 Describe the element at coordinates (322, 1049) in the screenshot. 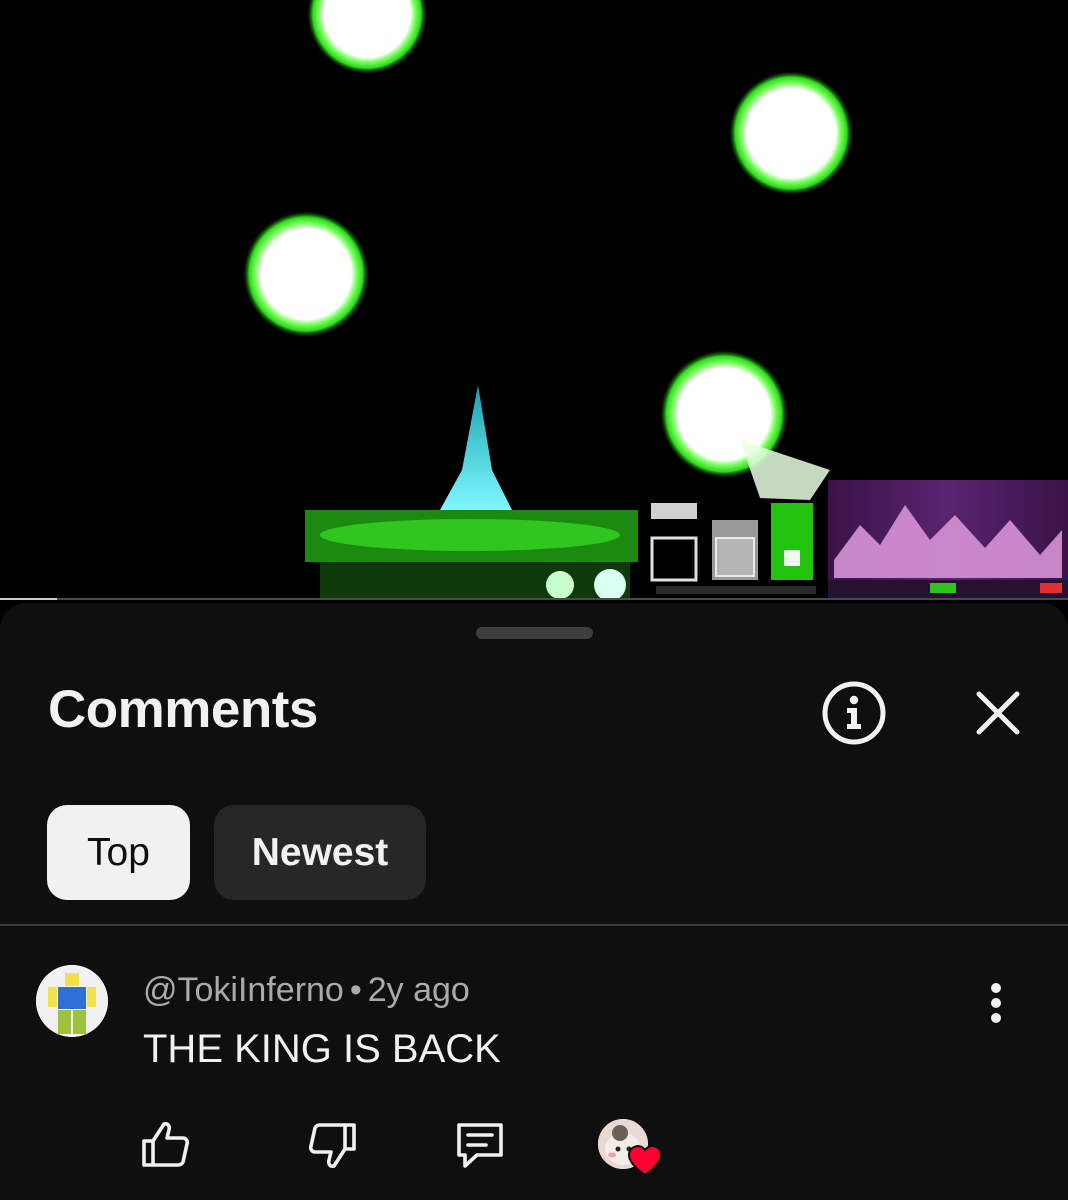

I see `comment-text: THE KING IS BACK` at that location.